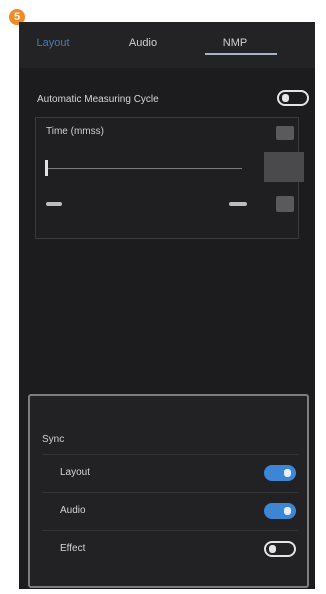 The image size is (326, 594). I want to click on sync-layout-toggle, so click(280, 473).